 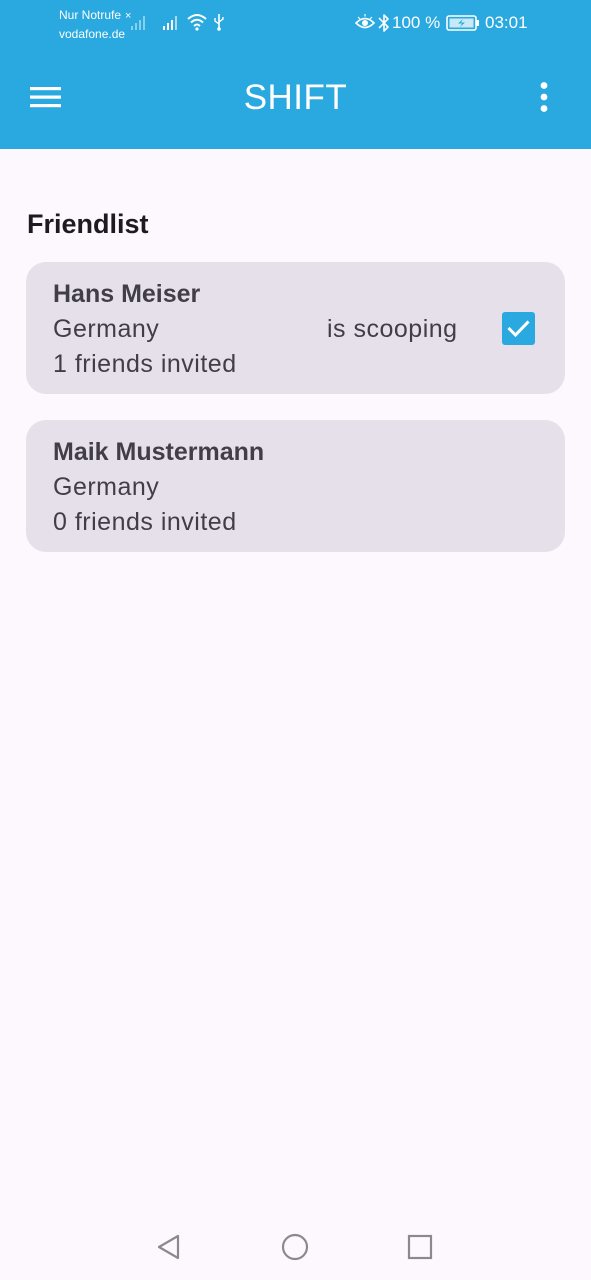 I want to click on status-icons-right: 100 % 03:01, so click(x=445, y=23).